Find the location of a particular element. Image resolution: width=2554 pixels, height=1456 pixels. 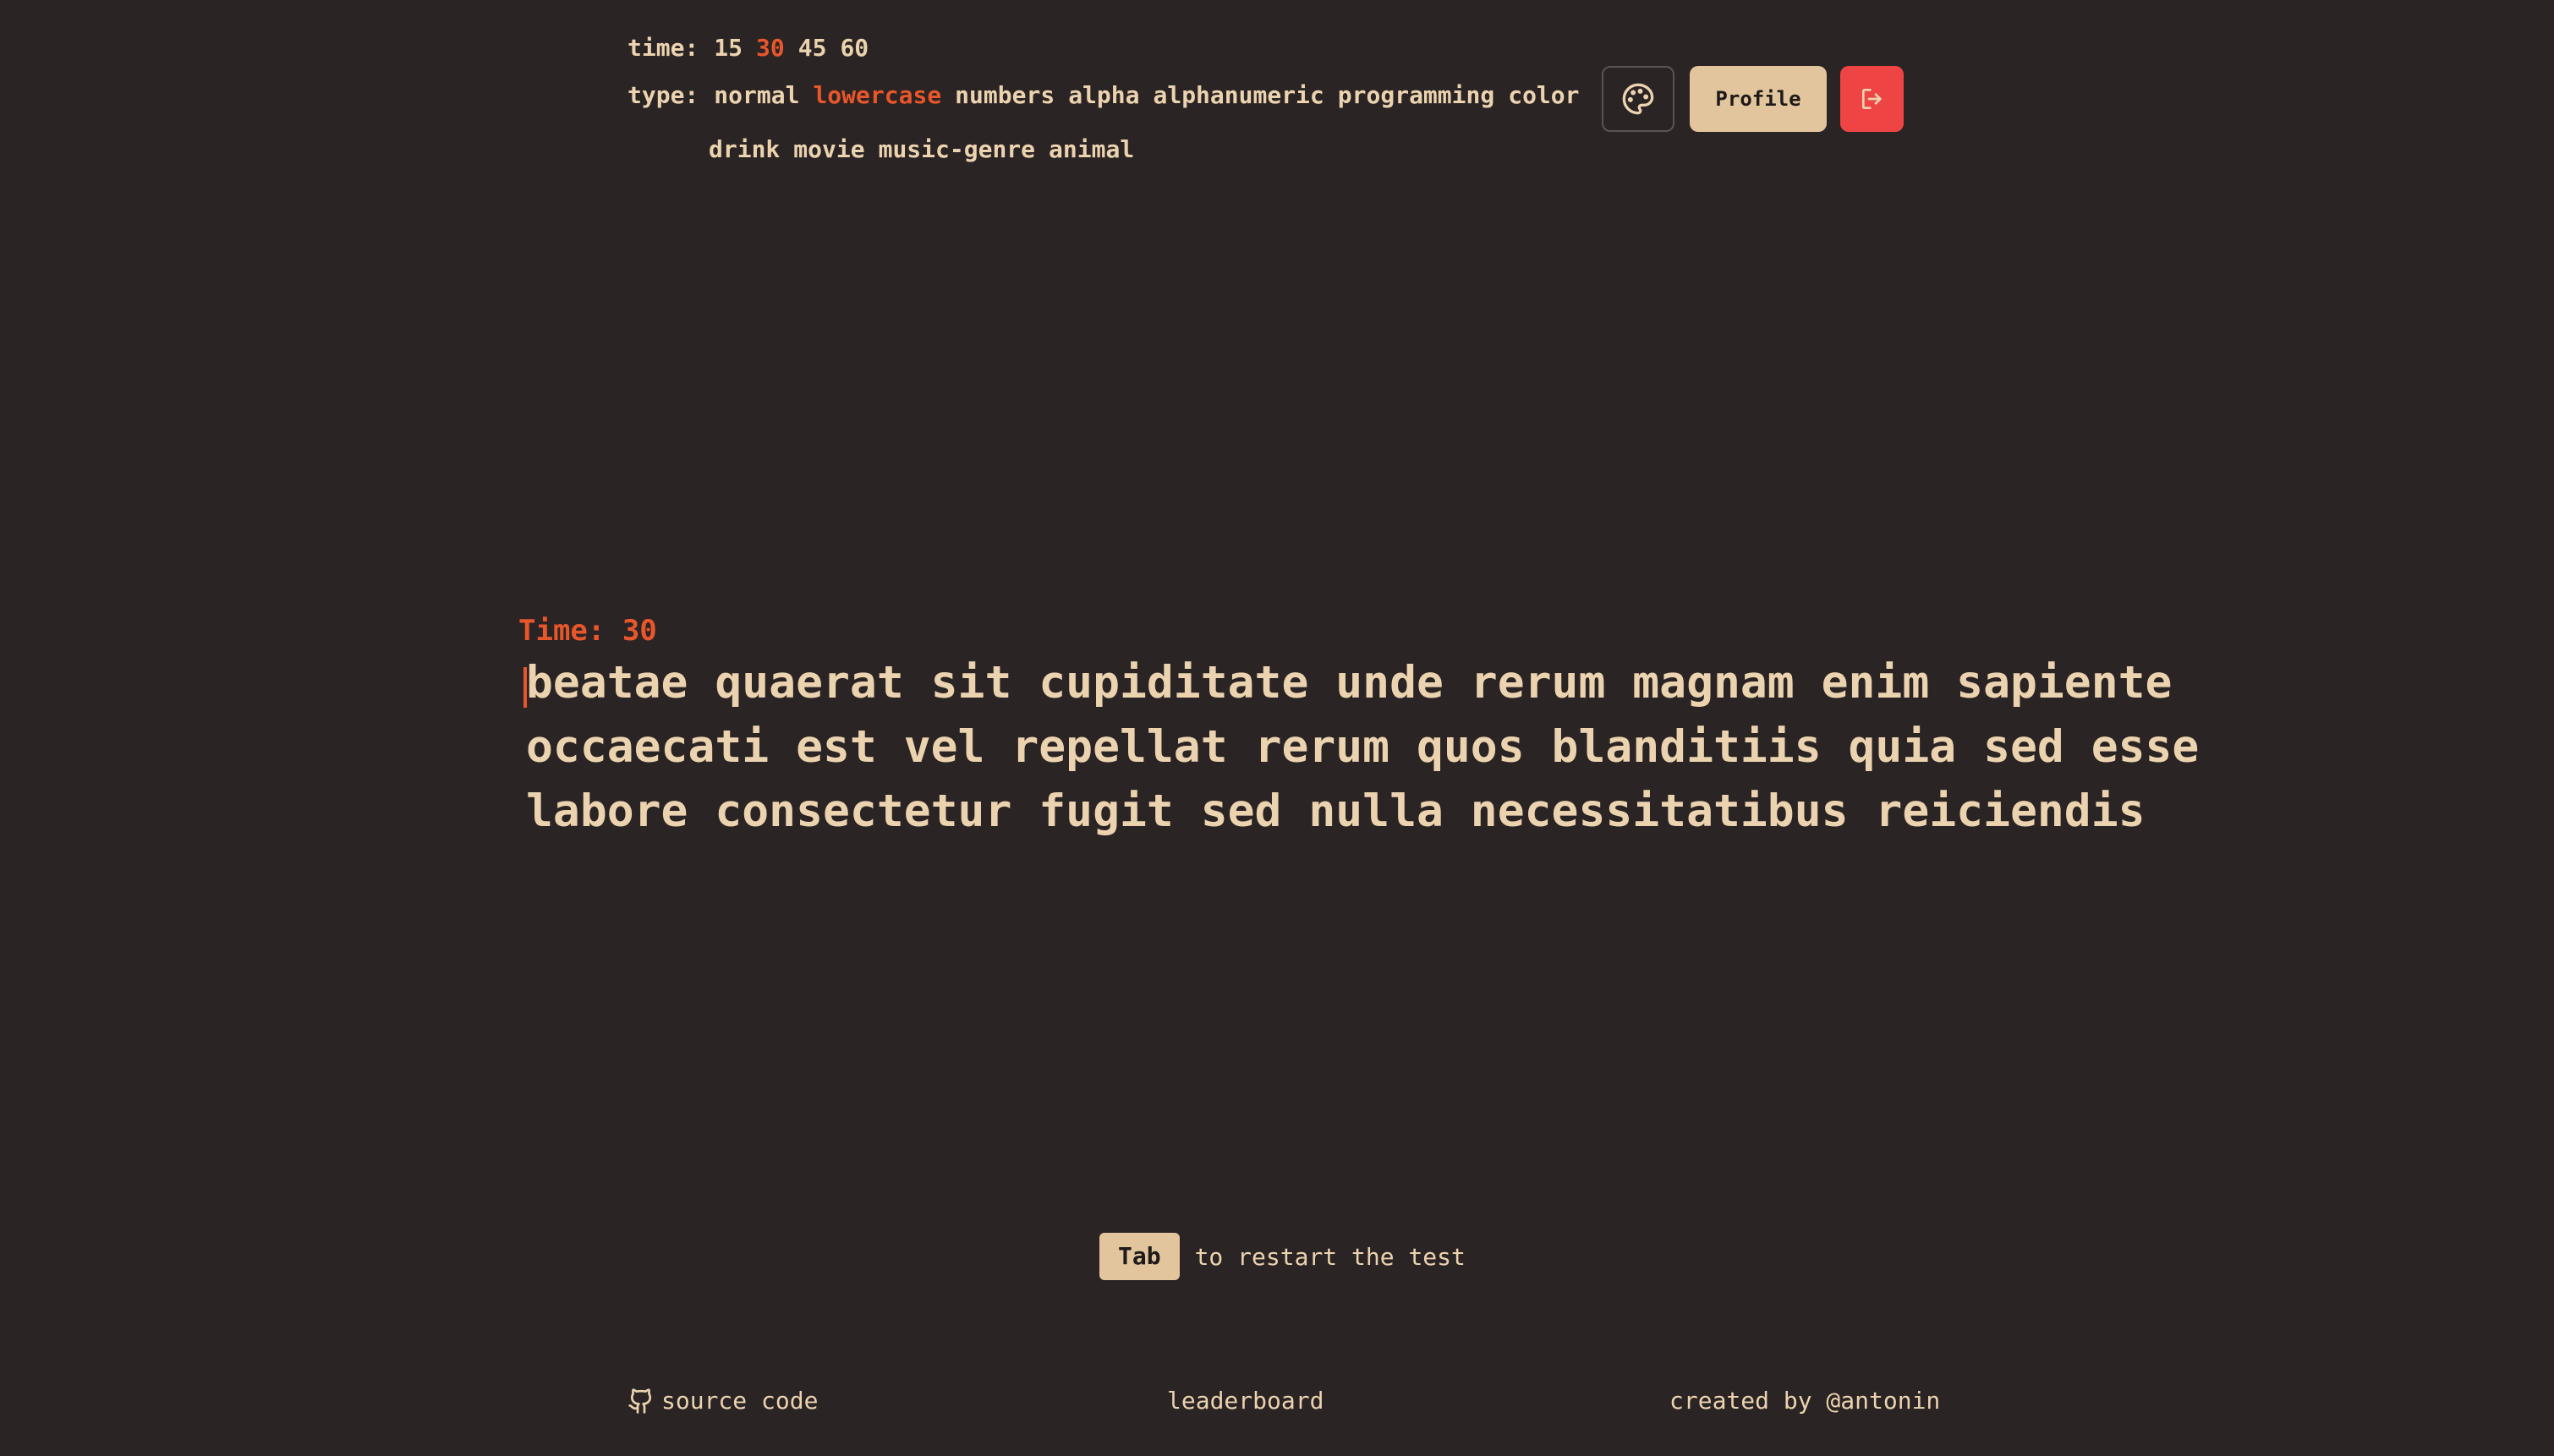

restart-hint-text: to restart the test is located at coordinates (1330, 1256).